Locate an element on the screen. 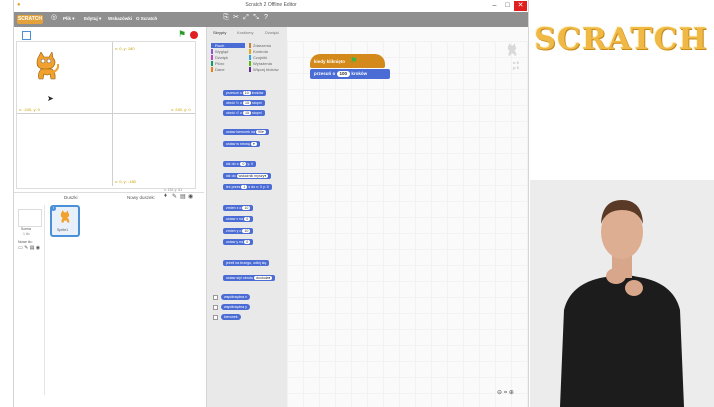  tab-costumes: Kostiumy is located at coordinates (245, 32).